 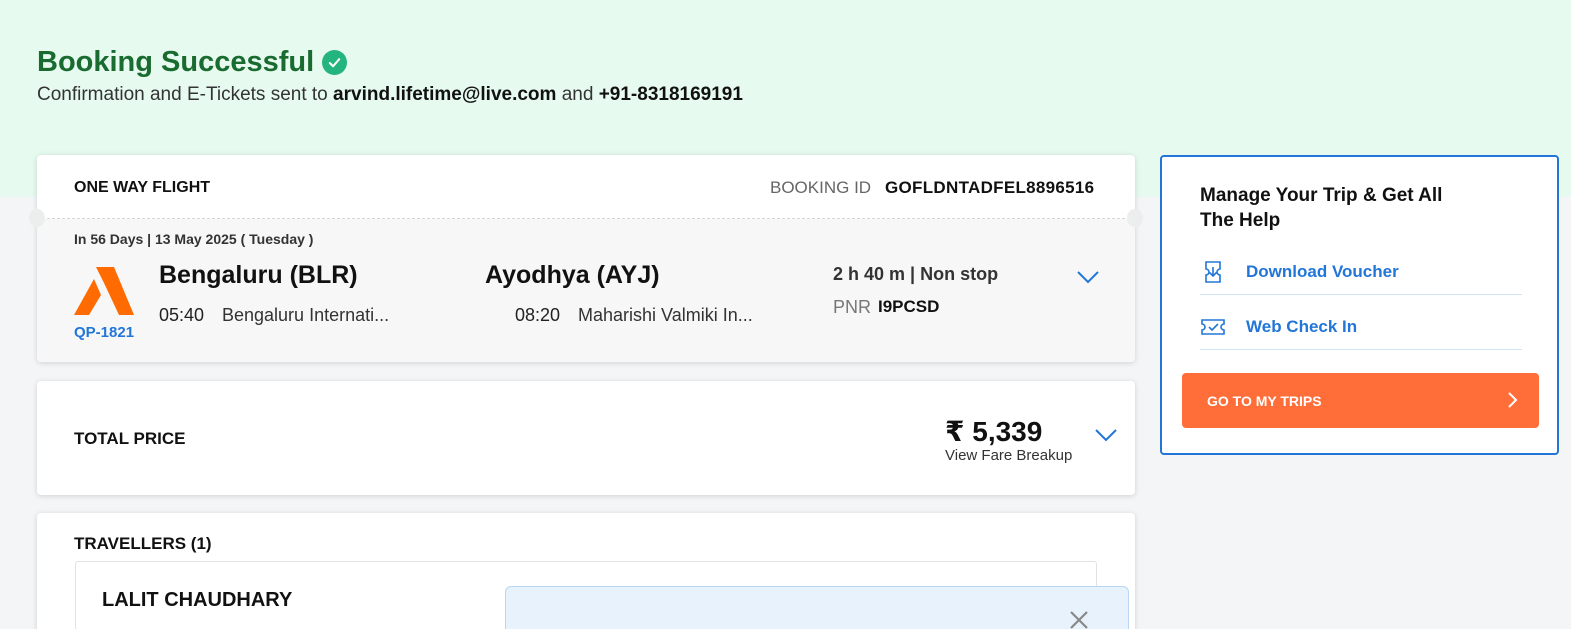 I want to click on pnr-value: I9PCSD, so click(x=909, y=306).